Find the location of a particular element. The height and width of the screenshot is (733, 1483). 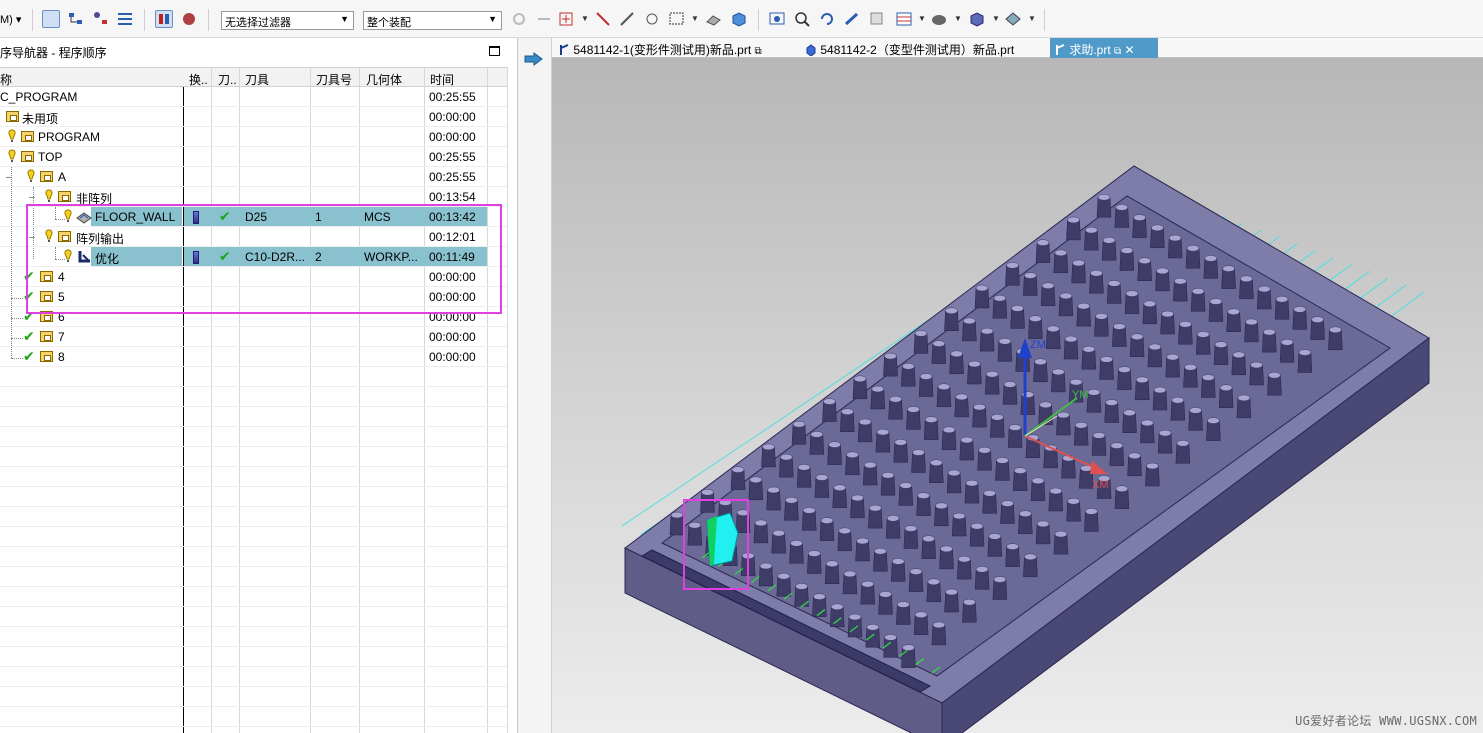

layer-icon is located at coordinates (904, 19).